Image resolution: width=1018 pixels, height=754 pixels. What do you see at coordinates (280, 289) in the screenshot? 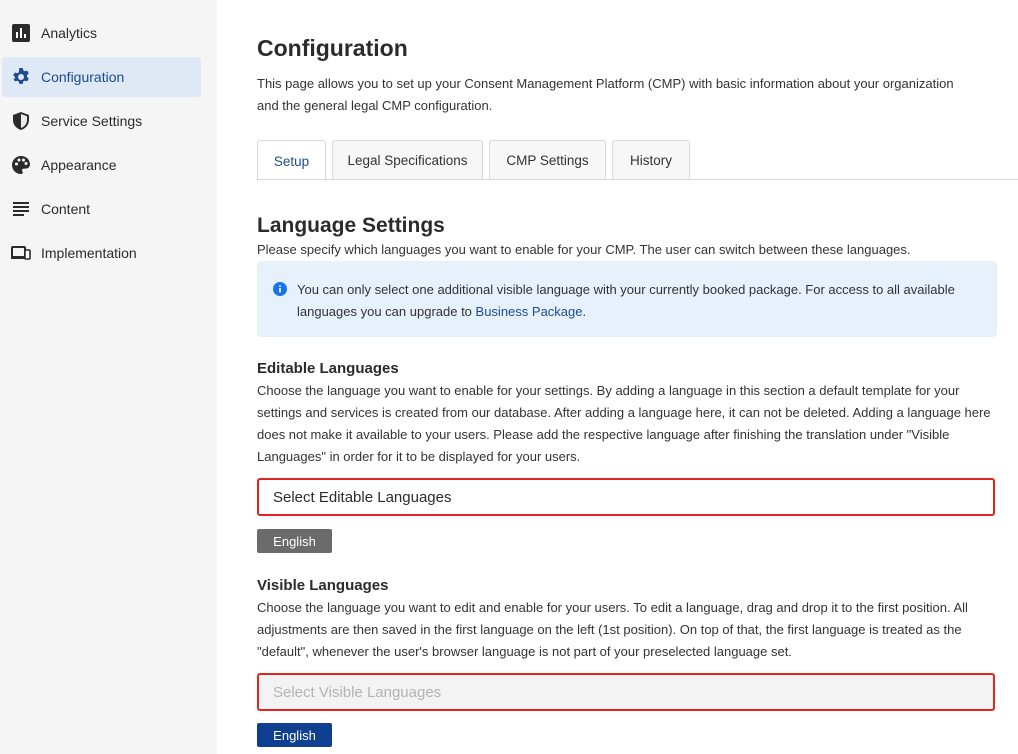
I see `info-icon` at bounding box center [280, 289].